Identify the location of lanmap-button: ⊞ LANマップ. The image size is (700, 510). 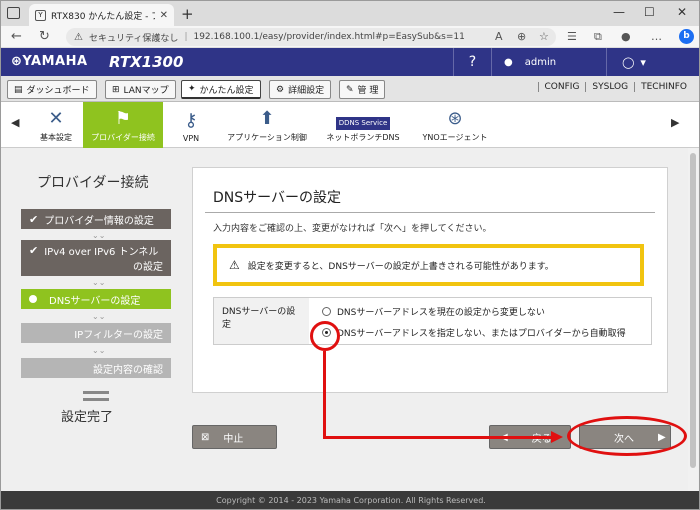
(140, 89).